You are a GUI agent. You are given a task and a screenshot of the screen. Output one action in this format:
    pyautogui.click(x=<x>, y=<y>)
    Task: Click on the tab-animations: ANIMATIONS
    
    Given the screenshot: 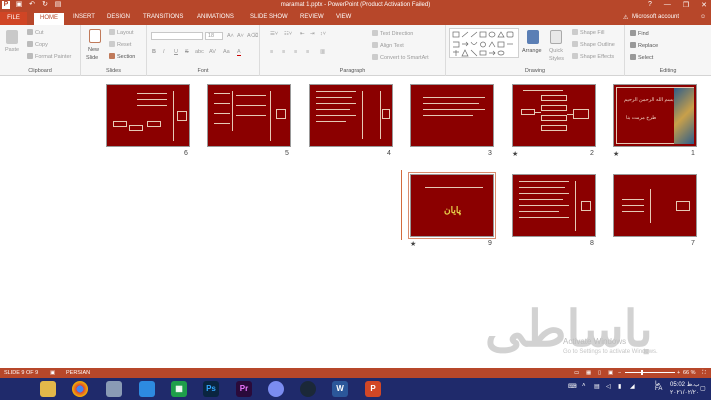 What is the action you would take?
    pyautogui.click(x=215, y=17)
    